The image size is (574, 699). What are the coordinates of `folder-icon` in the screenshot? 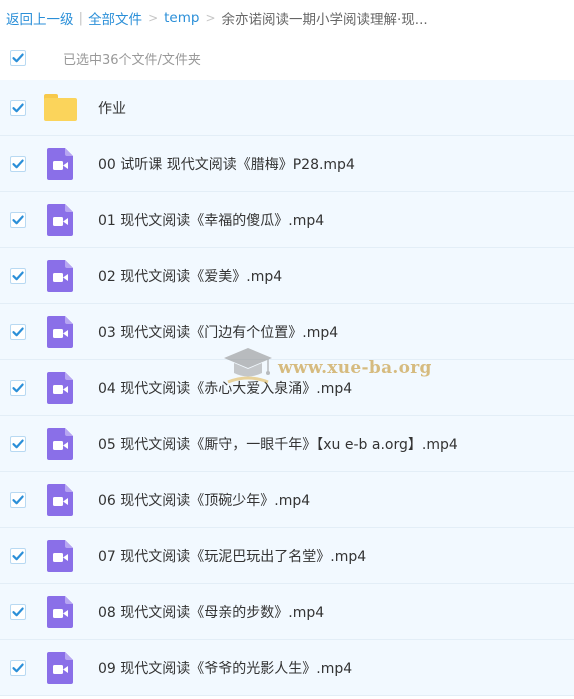 It's located at (60, 107).